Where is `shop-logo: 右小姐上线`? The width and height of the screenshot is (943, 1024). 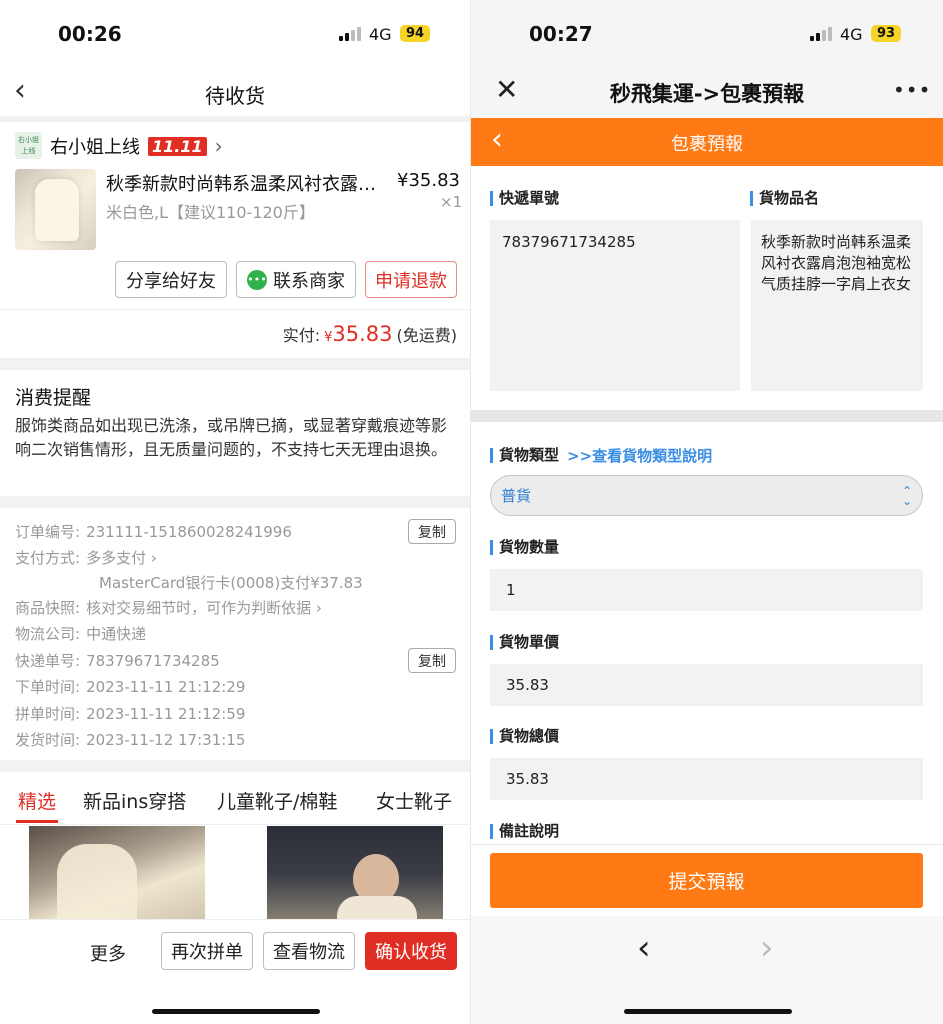 shop-logo: 右小姐上线 is located at coordinates (28, 145).